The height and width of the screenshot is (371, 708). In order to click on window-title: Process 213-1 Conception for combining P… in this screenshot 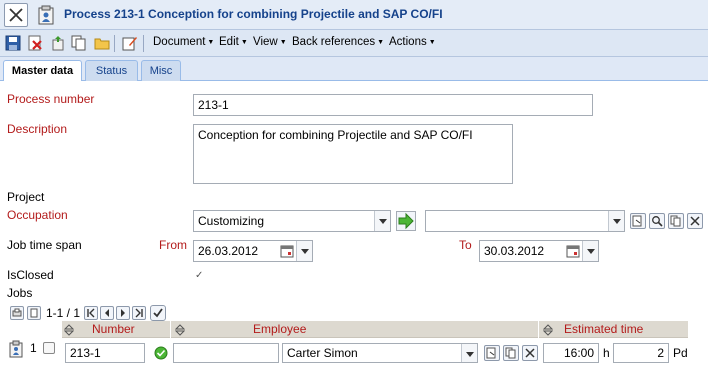, I will do `click(253, 14)`.